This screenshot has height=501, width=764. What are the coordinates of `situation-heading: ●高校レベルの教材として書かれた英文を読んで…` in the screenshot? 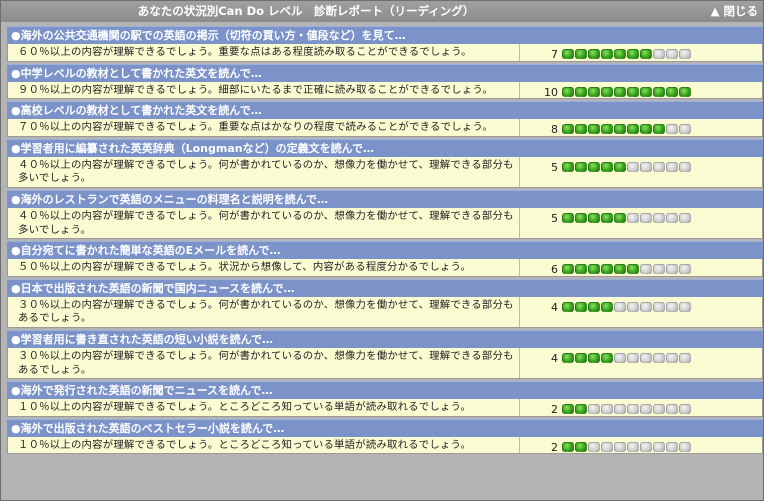 It's located at (385, 110).